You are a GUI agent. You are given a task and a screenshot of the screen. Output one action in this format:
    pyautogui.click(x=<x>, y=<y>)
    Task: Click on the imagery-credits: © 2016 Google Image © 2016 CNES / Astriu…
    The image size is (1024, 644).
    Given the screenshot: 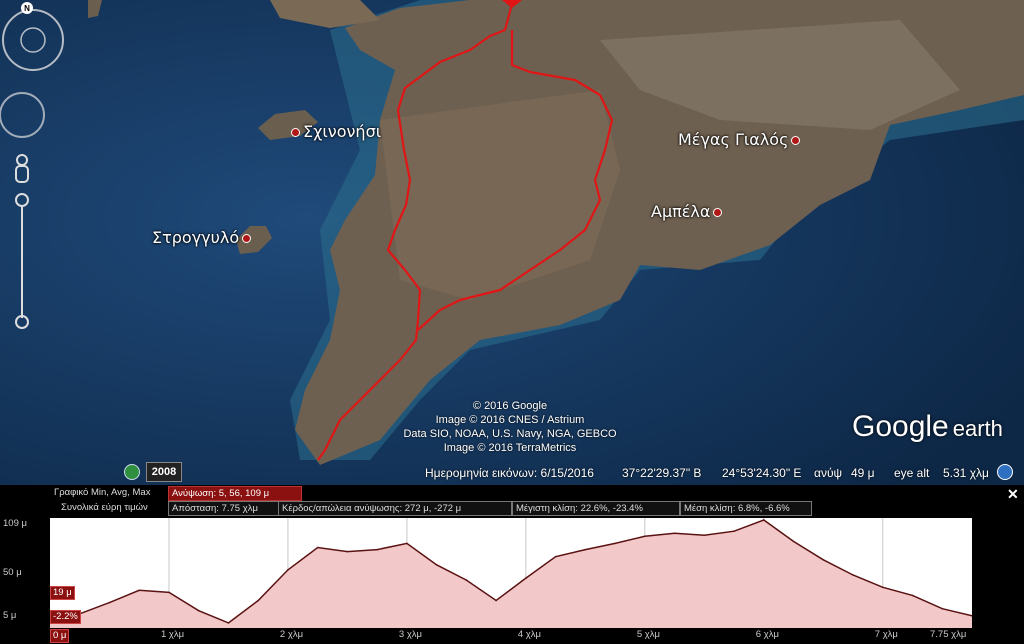 What is the action you would take?
    pyautogui.click(x=510, y=427)
    